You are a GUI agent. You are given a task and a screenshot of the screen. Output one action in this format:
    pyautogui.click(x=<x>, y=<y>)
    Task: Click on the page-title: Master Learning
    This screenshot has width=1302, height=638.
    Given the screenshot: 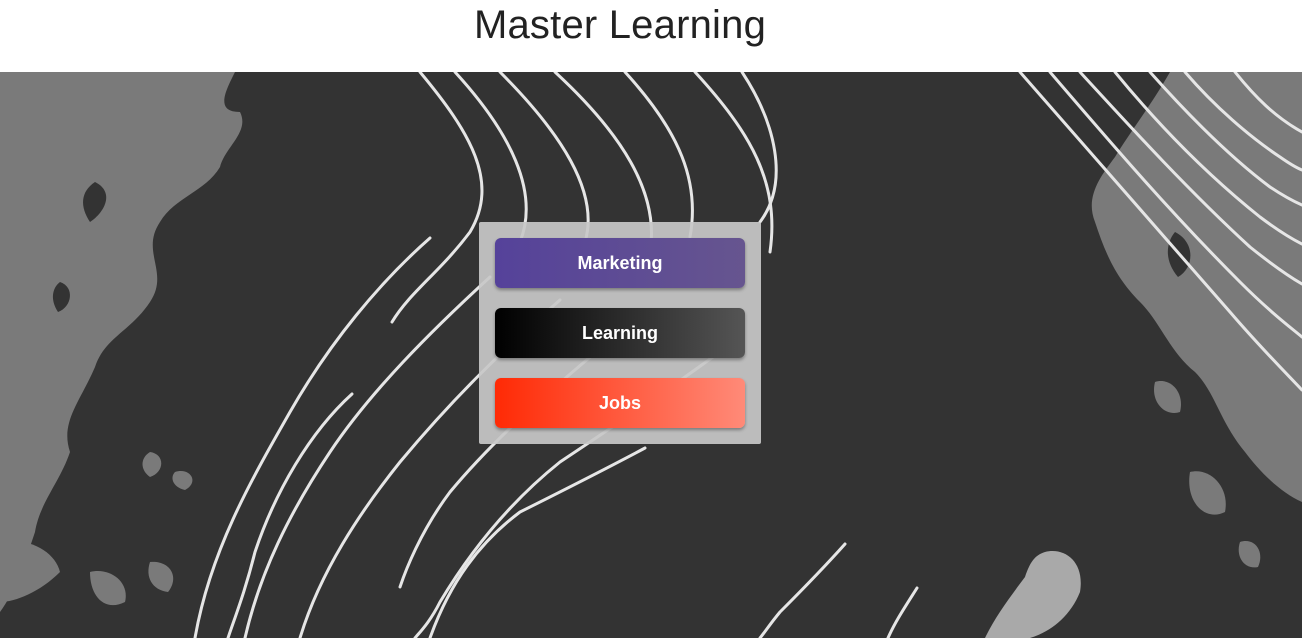 What is the action you would take?
    pyautogui.click(x=620, y=25)
    